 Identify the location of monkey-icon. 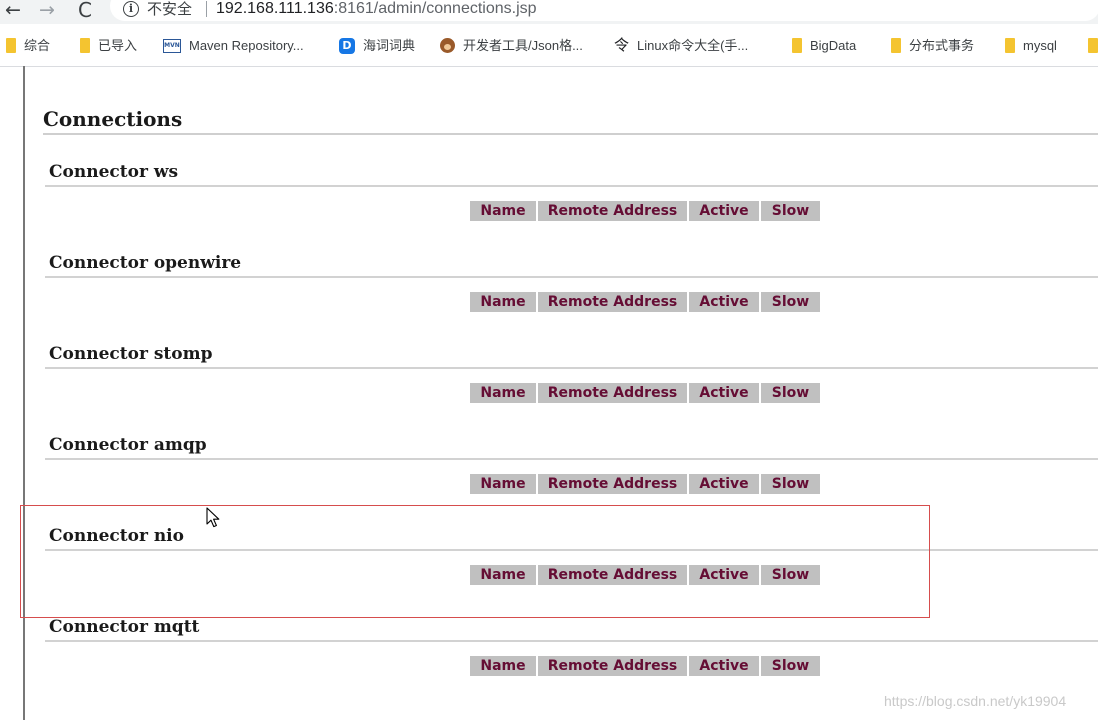
(447, 46).